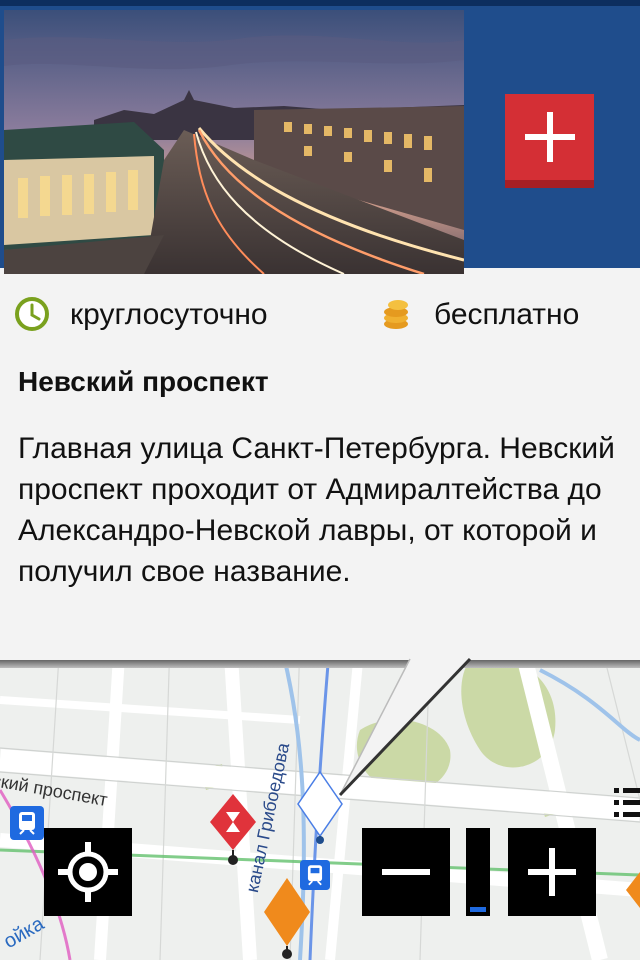 The height and width of the screenshot is (960, 640). Describe the element at coordinates (233, 832) in the screenshot. I see `map-pin-red` at that location.